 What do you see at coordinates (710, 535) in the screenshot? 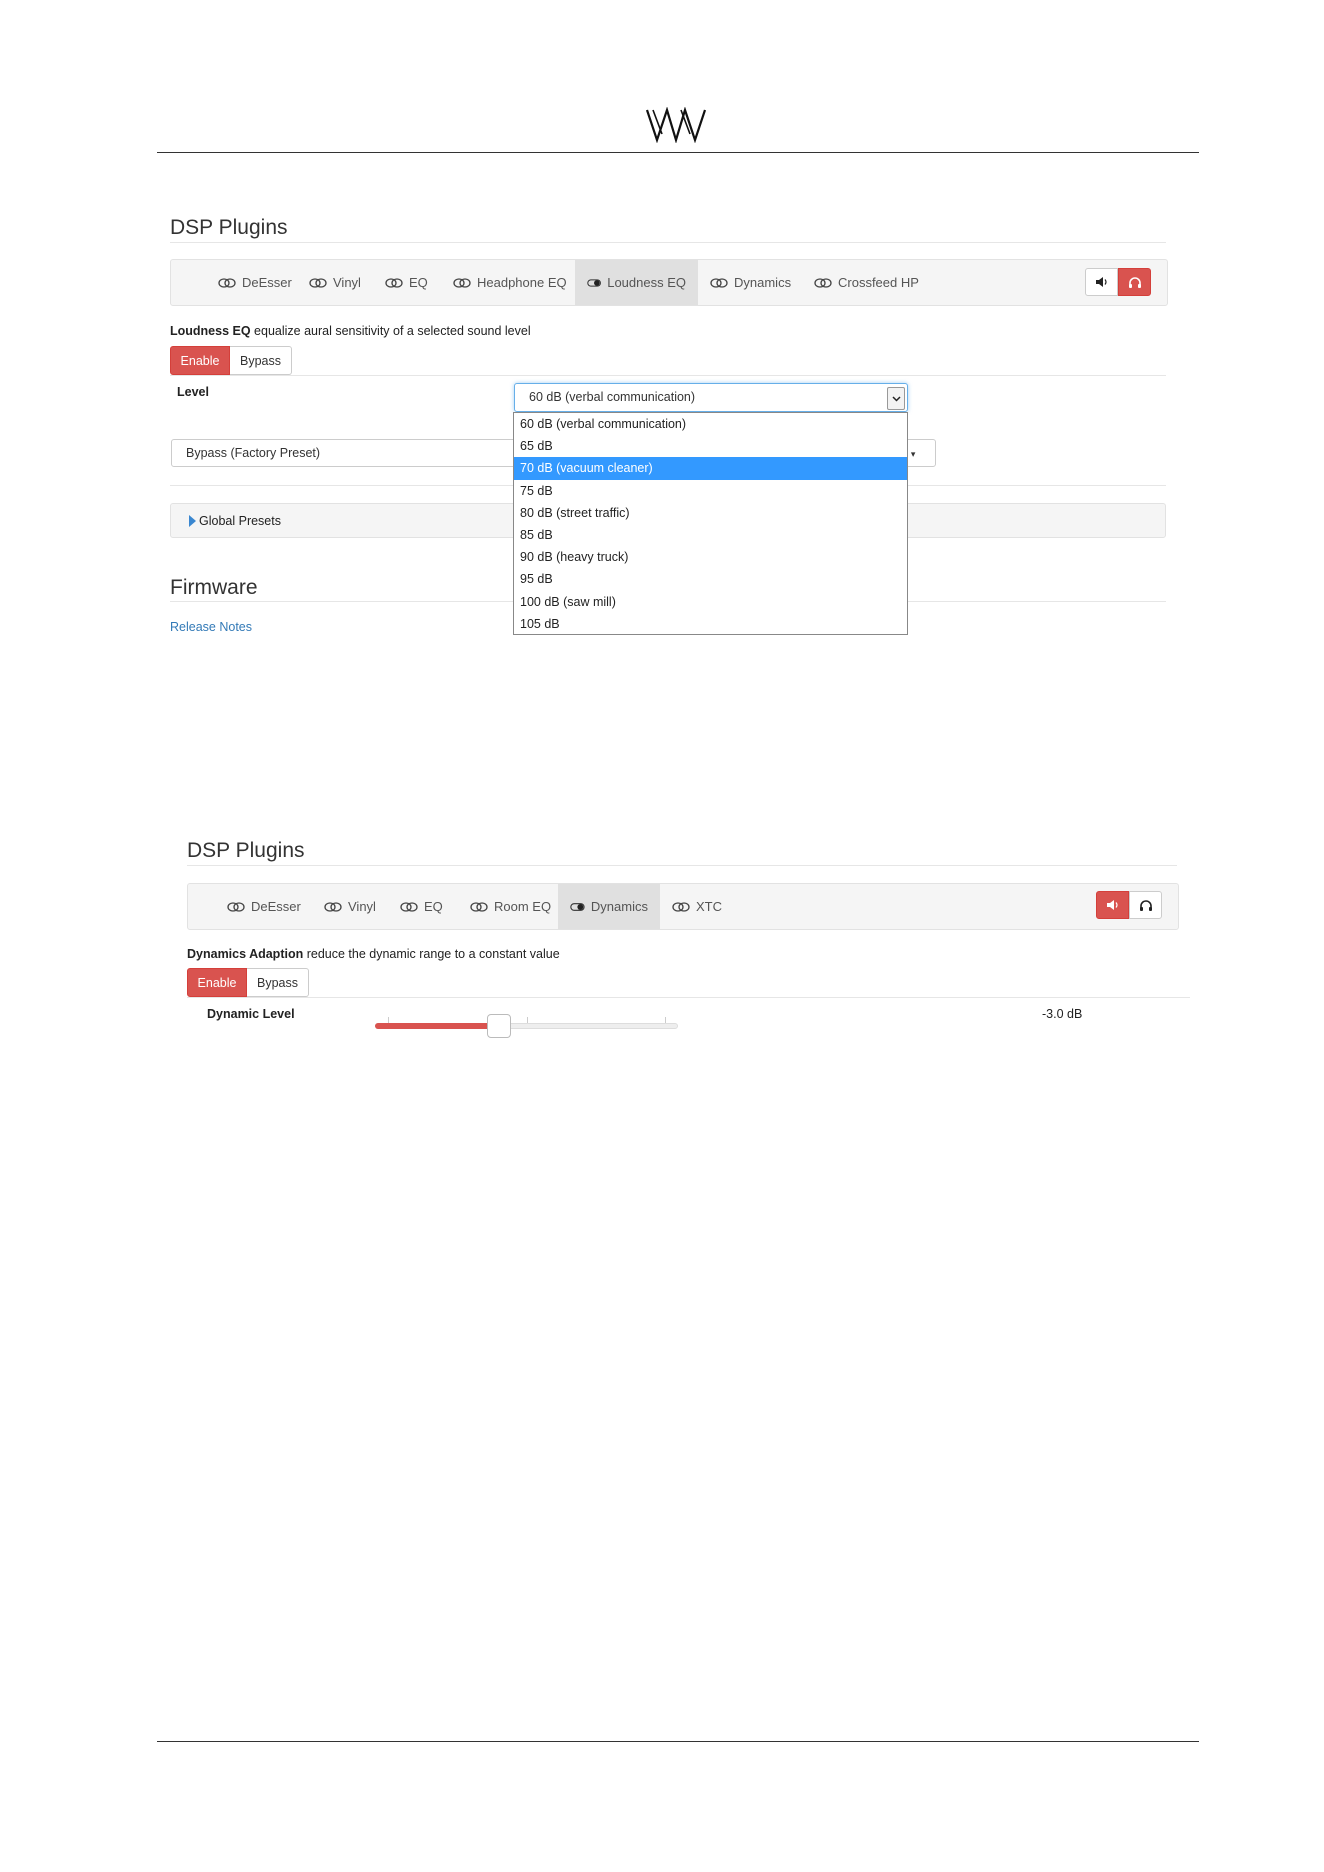
I see `level-option: 85 dB` at bounding box center [710, 535].